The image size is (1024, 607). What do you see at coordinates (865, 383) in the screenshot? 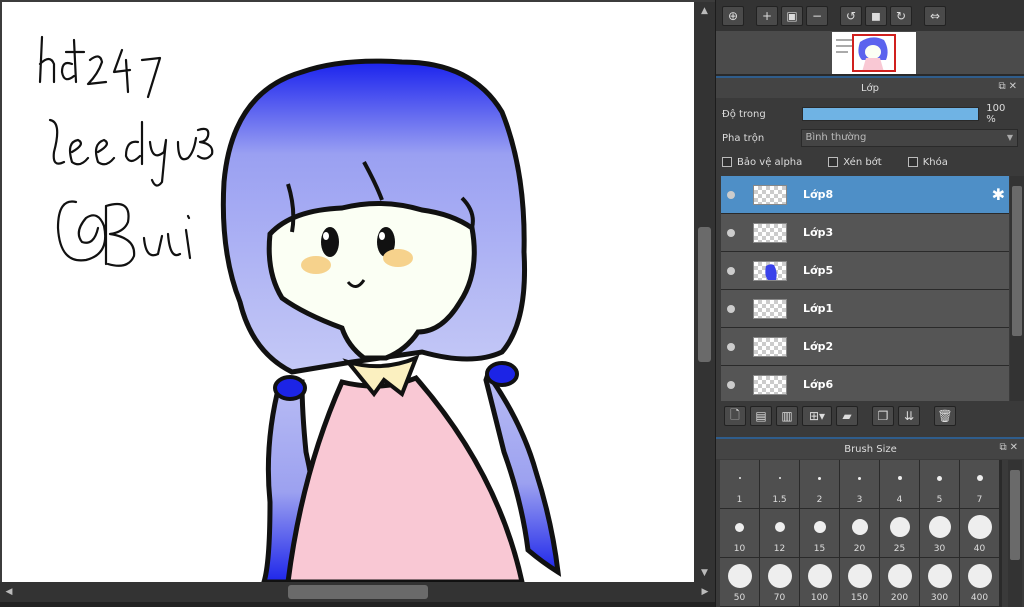
I see `layer-row: Lớp6` at bounding box center [865, 383].